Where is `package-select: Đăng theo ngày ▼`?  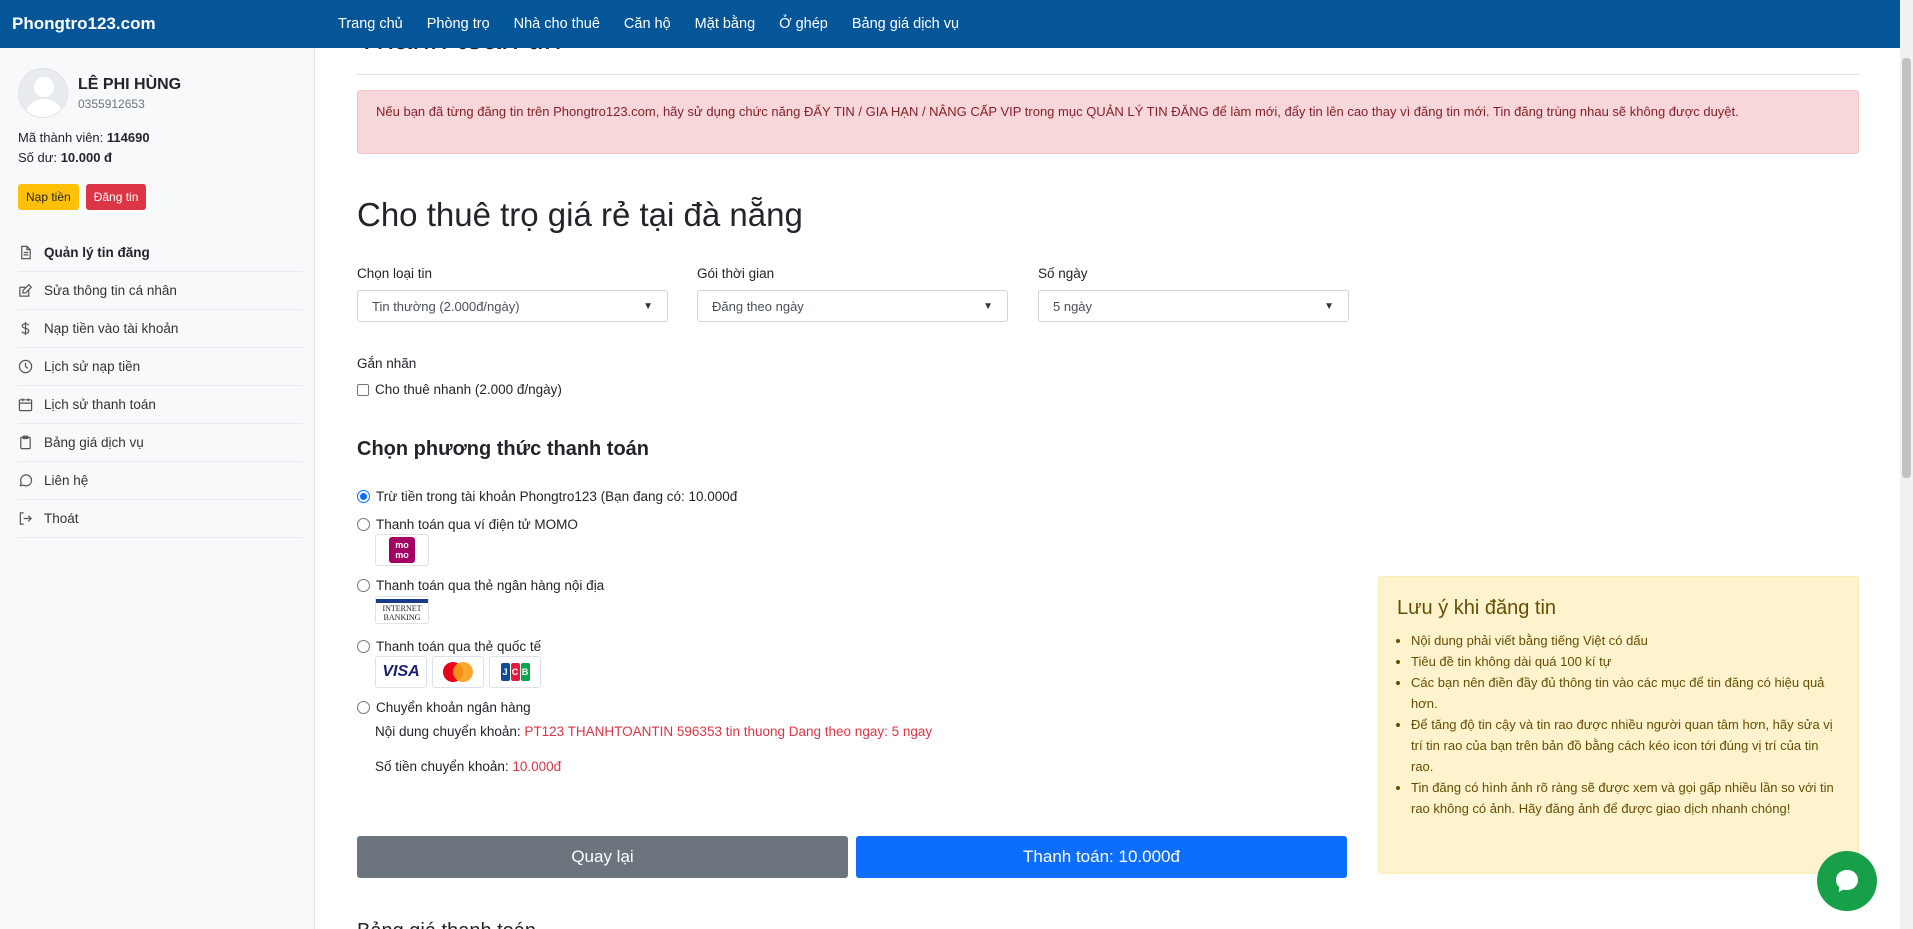 package-select: Đăng theo ngày ▼ is located at coordinates (852, 306).